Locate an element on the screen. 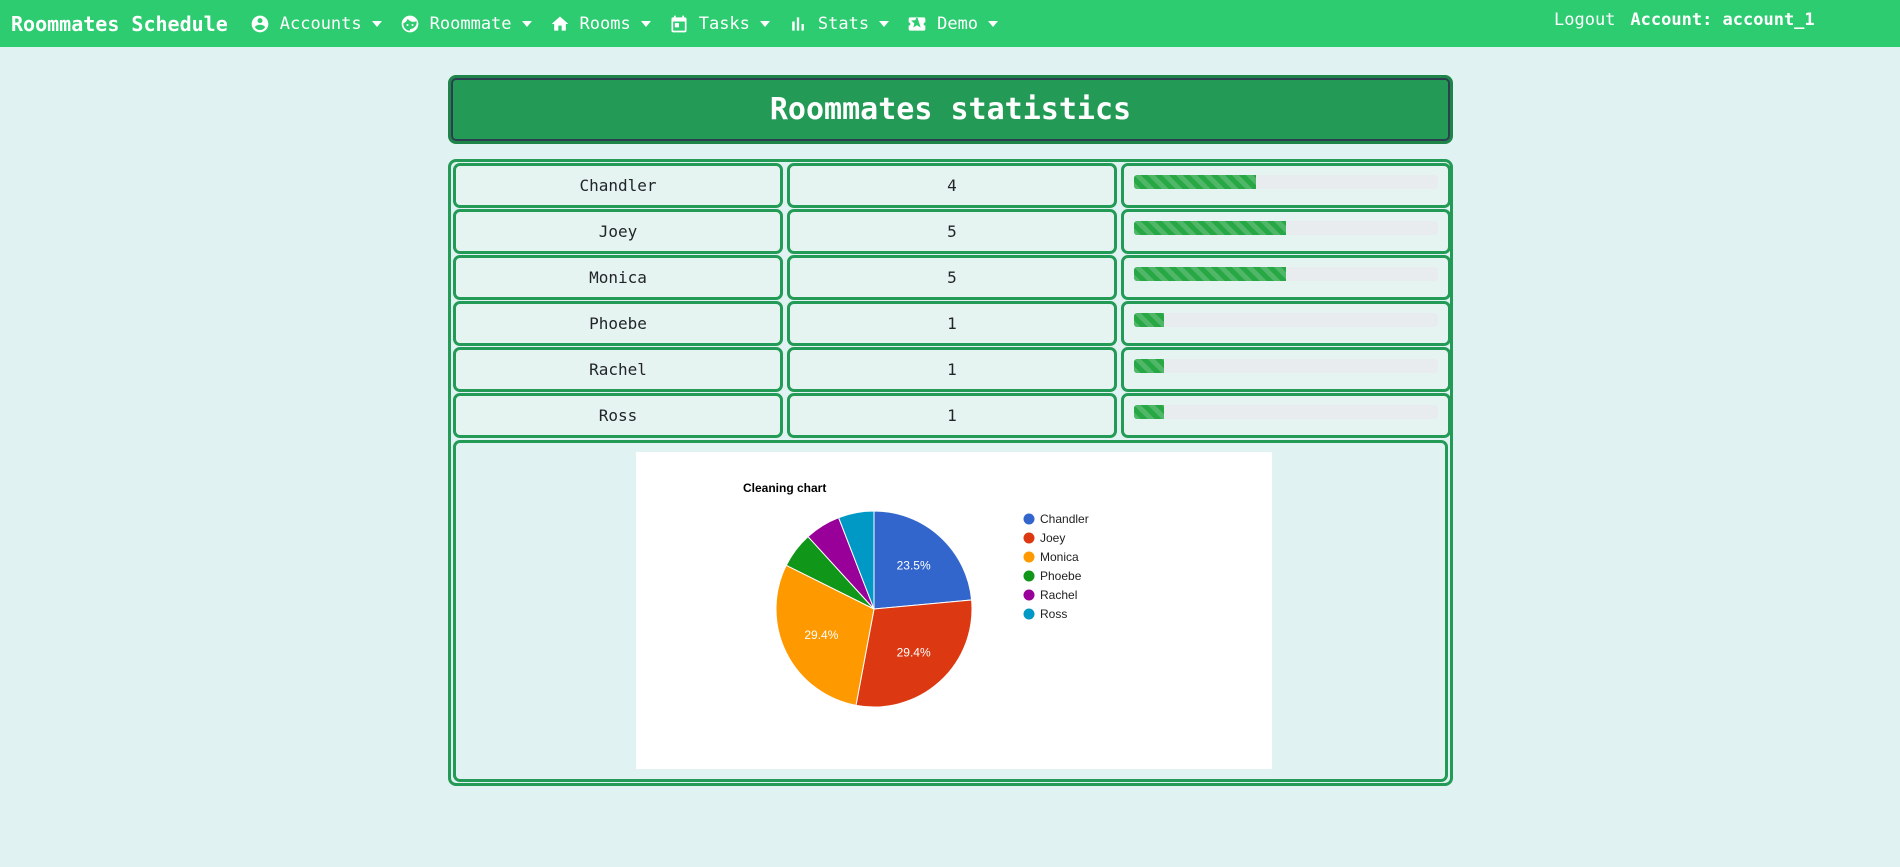  legend-label-ross: Ross is located at coordinates (1053, 614).